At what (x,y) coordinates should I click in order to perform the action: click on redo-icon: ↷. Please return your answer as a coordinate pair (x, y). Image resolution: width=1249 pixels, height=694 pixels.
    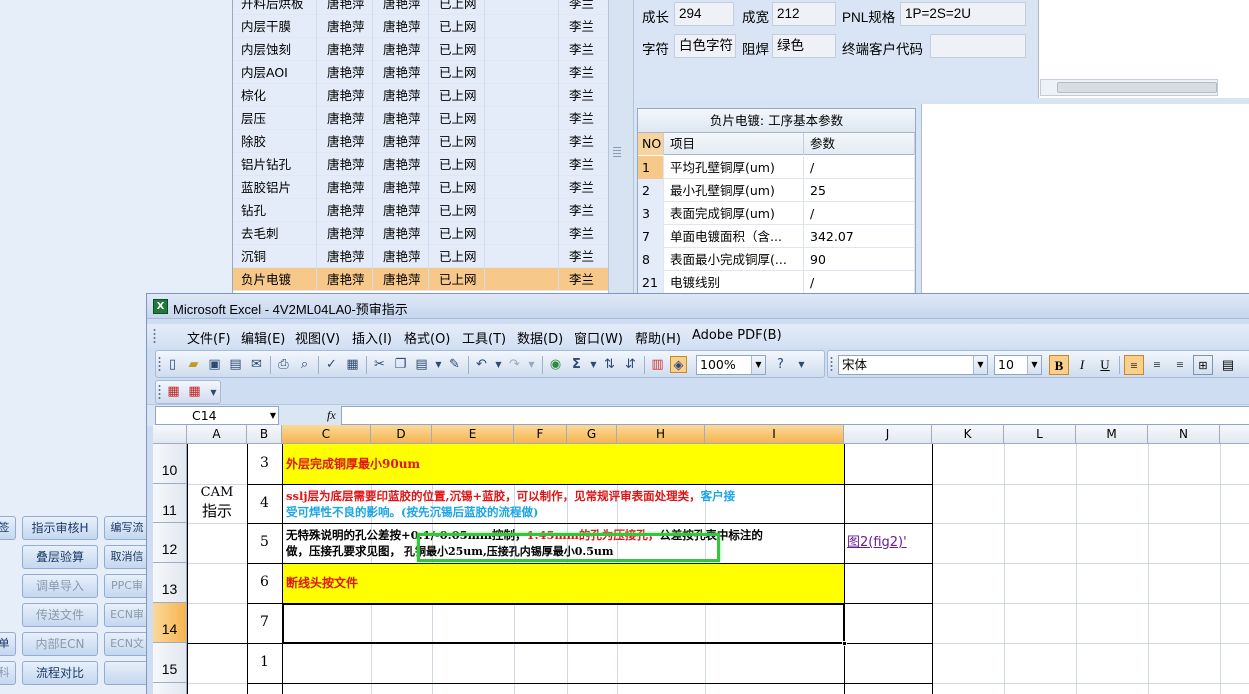
    Looking at the image, I should click on (514, 364).